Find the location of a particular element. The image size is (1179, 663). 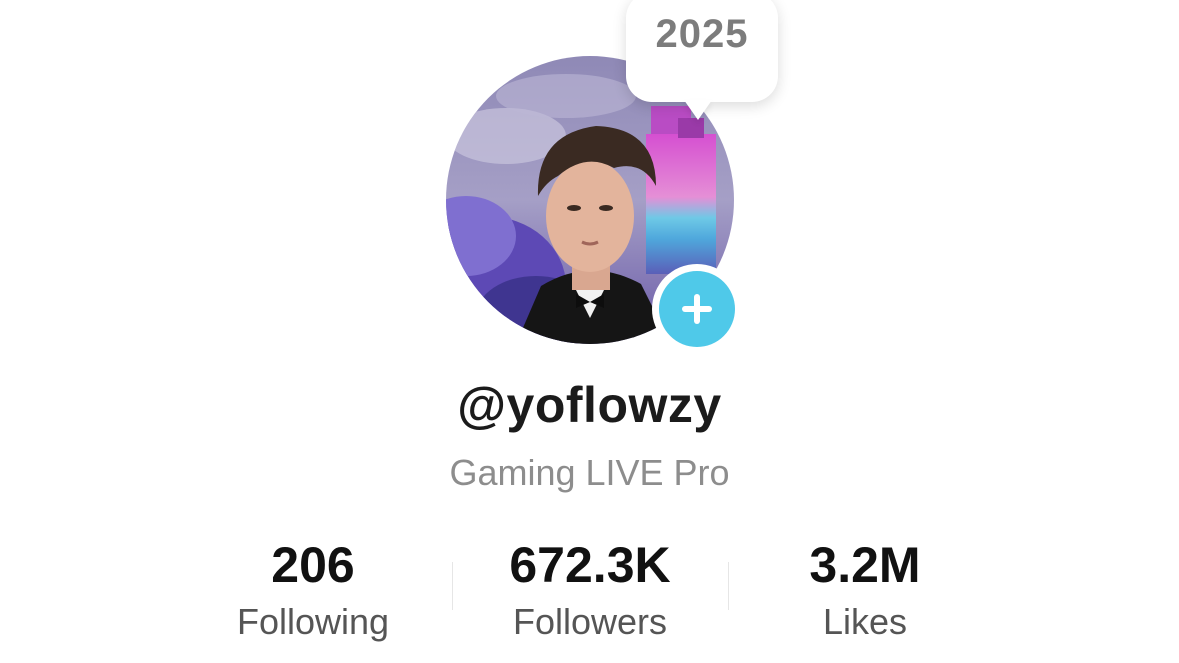

followers-count: 672.3K is located at coordinates (590, 565).